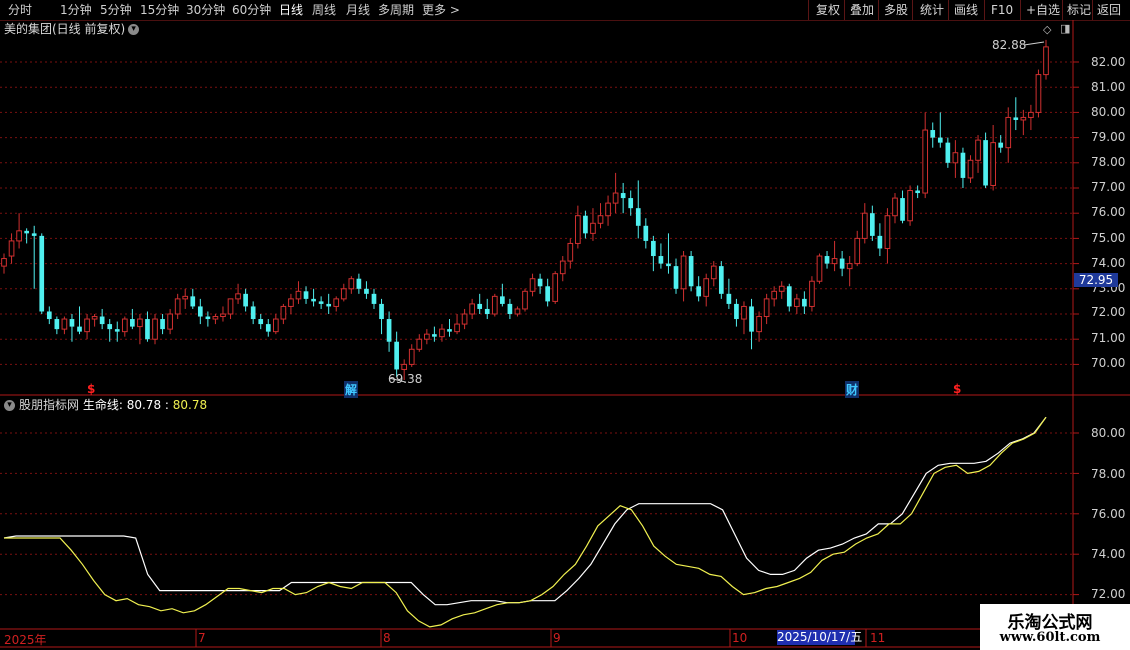  I want to click on x-axis-label: 10, so click(740, 638).